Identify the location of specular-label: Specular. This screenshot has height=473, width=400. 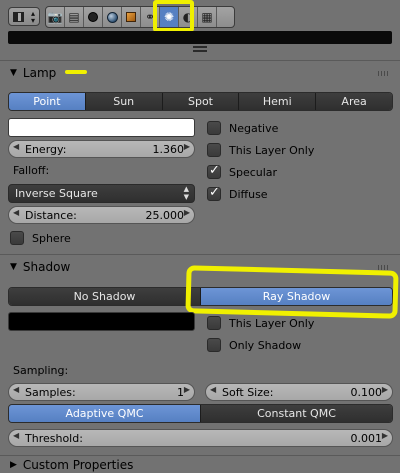
(253, 172).